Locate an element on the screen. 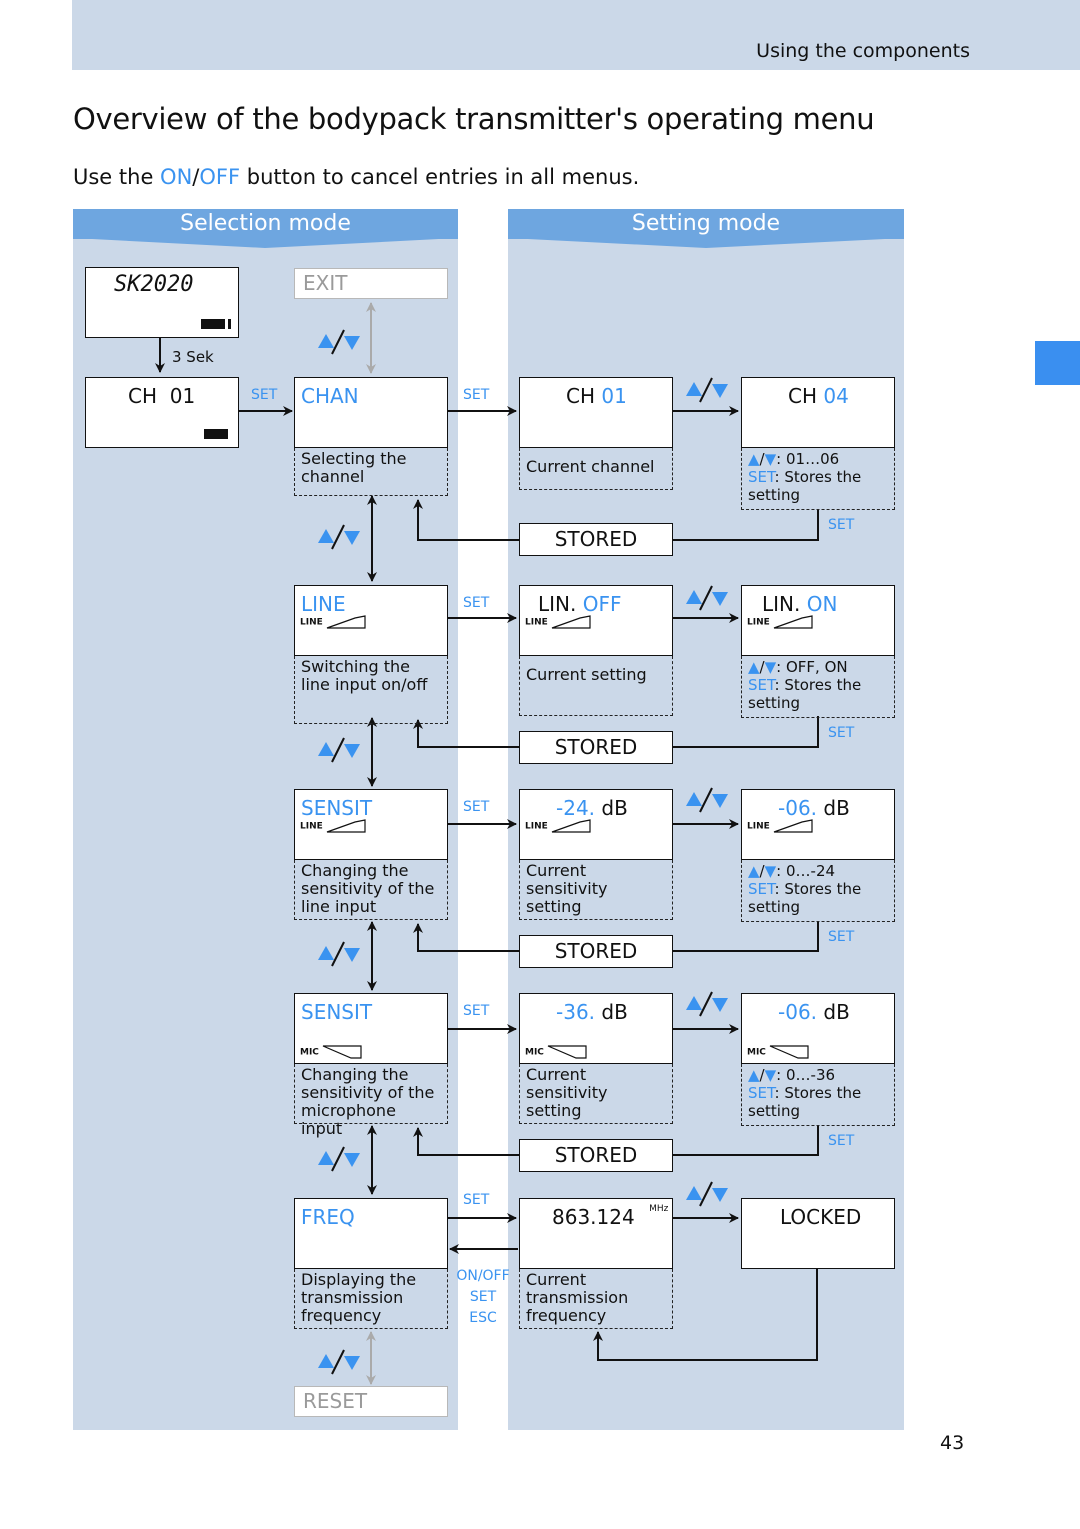  page-number: 43 is located at coordinates (952, 1443).